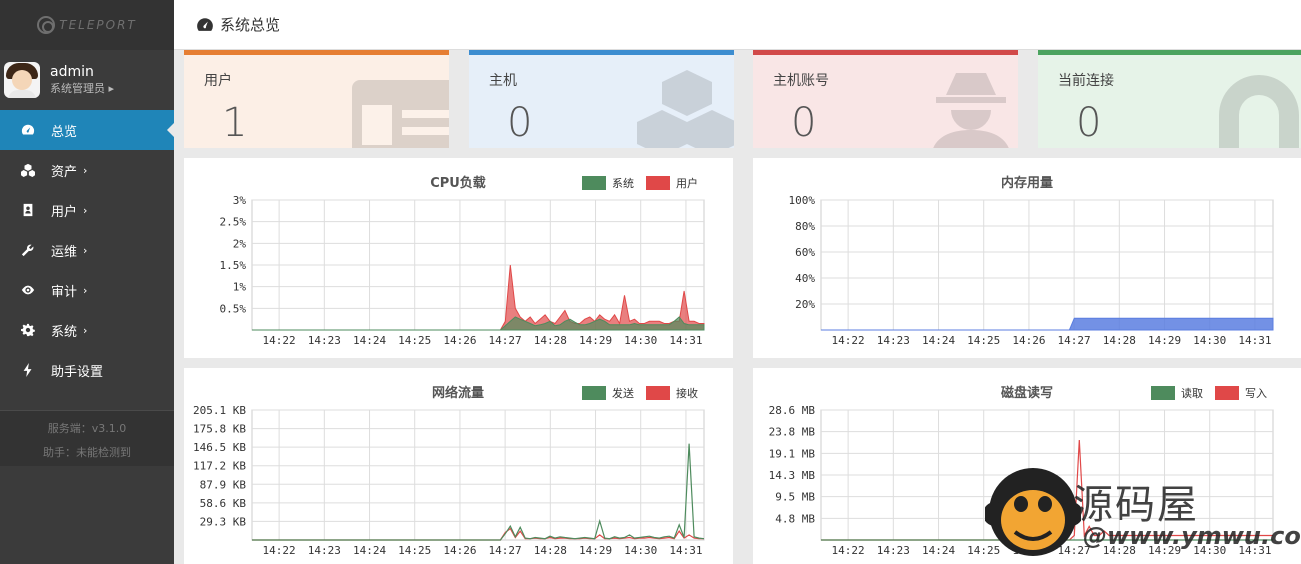 This screenshot has height=564, width=1301. I want to click on avatar, so click(22, 80).